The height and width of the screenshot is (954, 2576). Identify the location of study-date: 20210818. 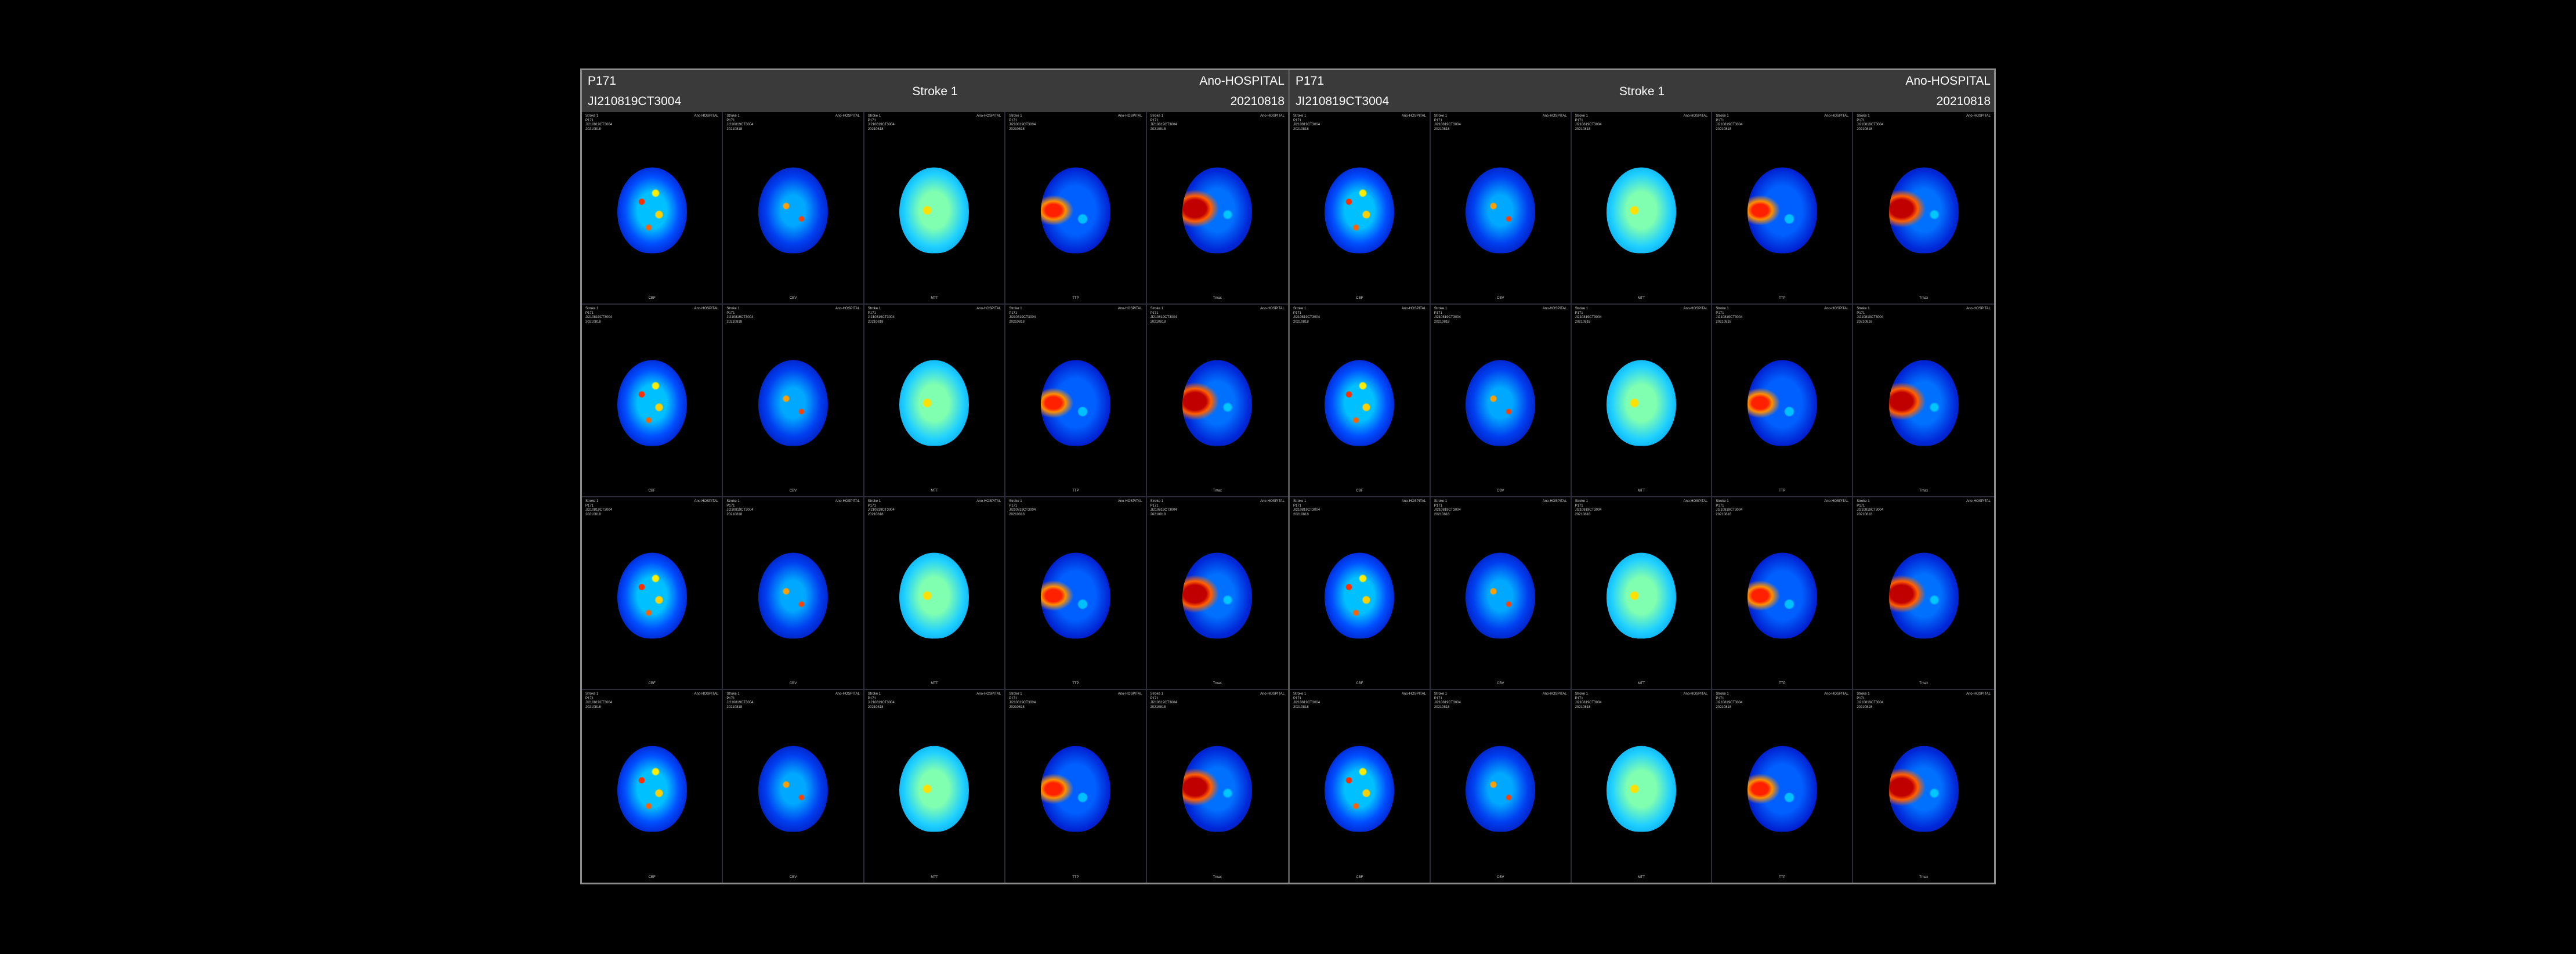
(1963, 102).